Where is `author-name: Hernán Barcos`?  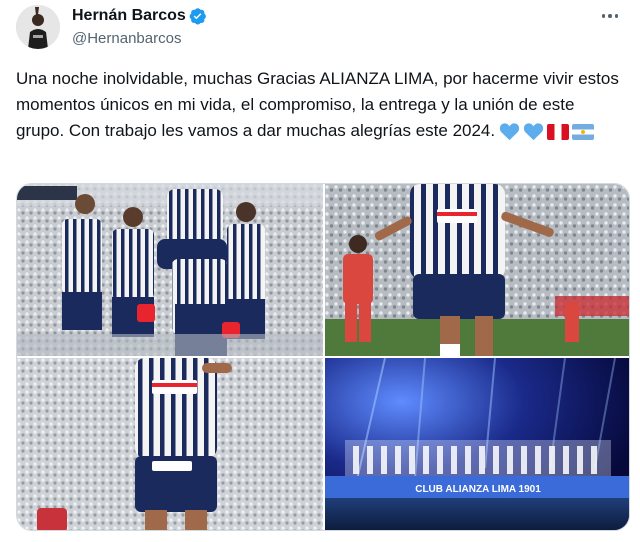
author-name: Hernán Barcos is located at coordinates (129, 16).